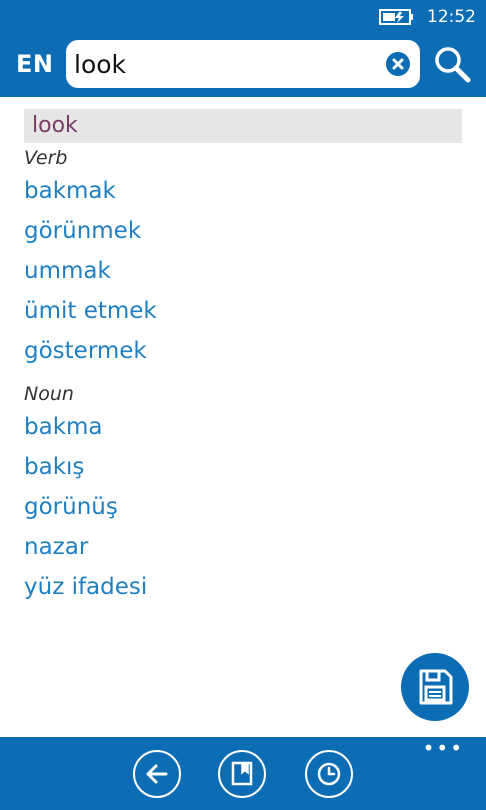  Describe the element at coordinates (243, 587) in the screenshot. I see `translation-item: yüz ifadesi` at that location.